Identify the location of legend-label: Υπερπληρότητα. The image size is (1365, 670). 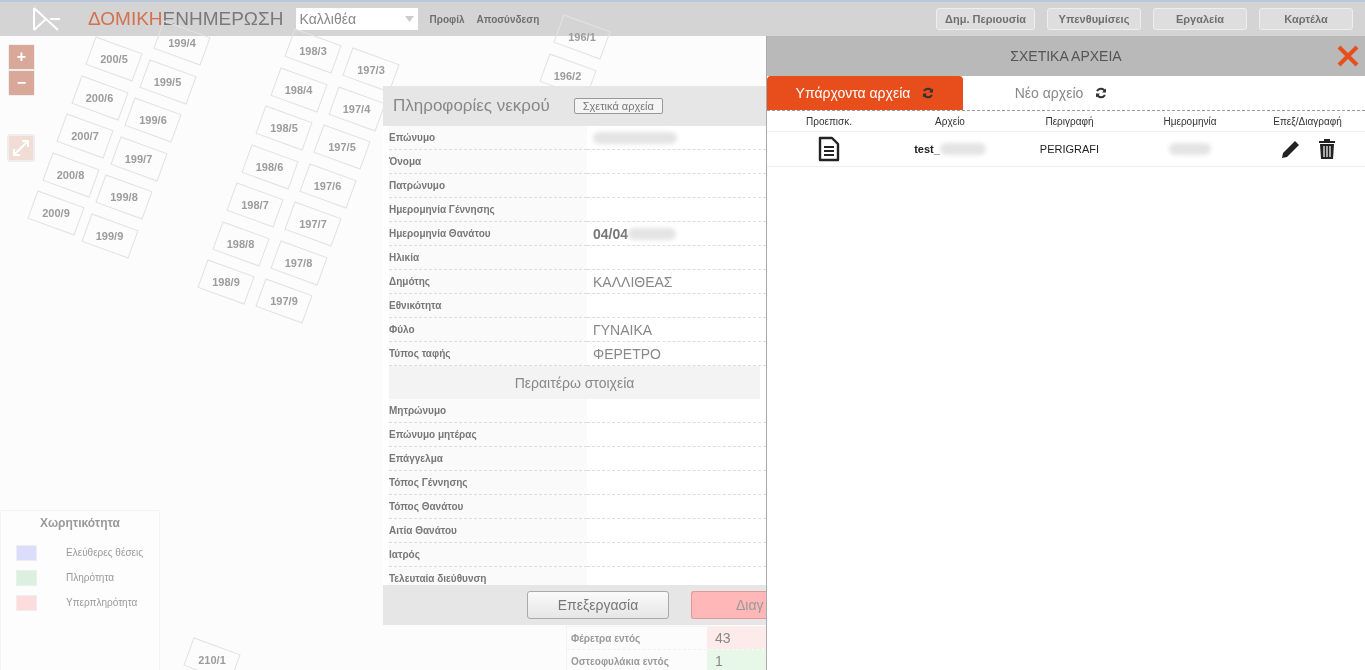
(102, 602).